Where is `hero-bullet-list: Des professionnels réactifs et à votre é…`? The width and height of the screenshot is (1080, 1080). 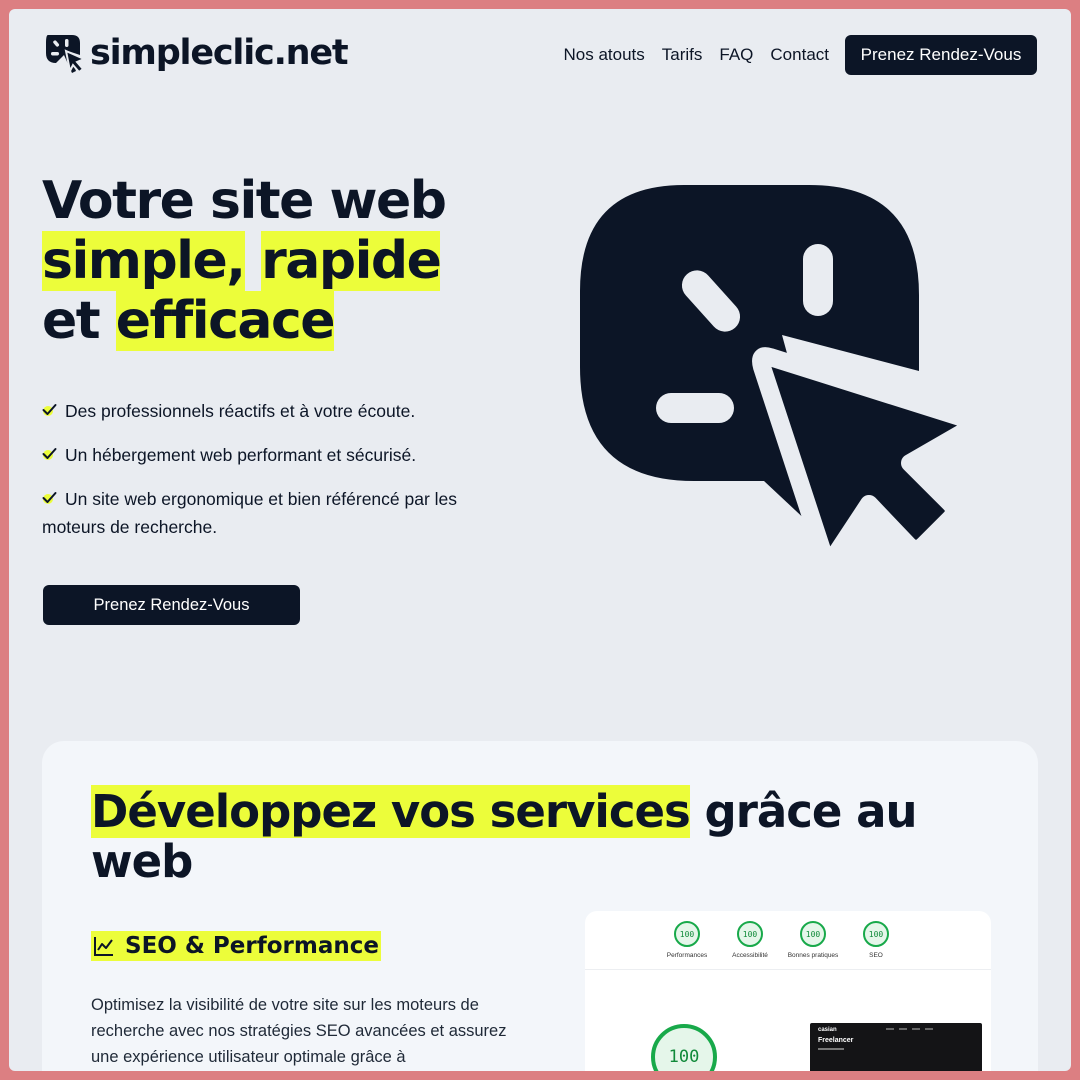 hero-bullet-list: Des professionnels réactifs et à votre é… is located at coordinates (272, 477).